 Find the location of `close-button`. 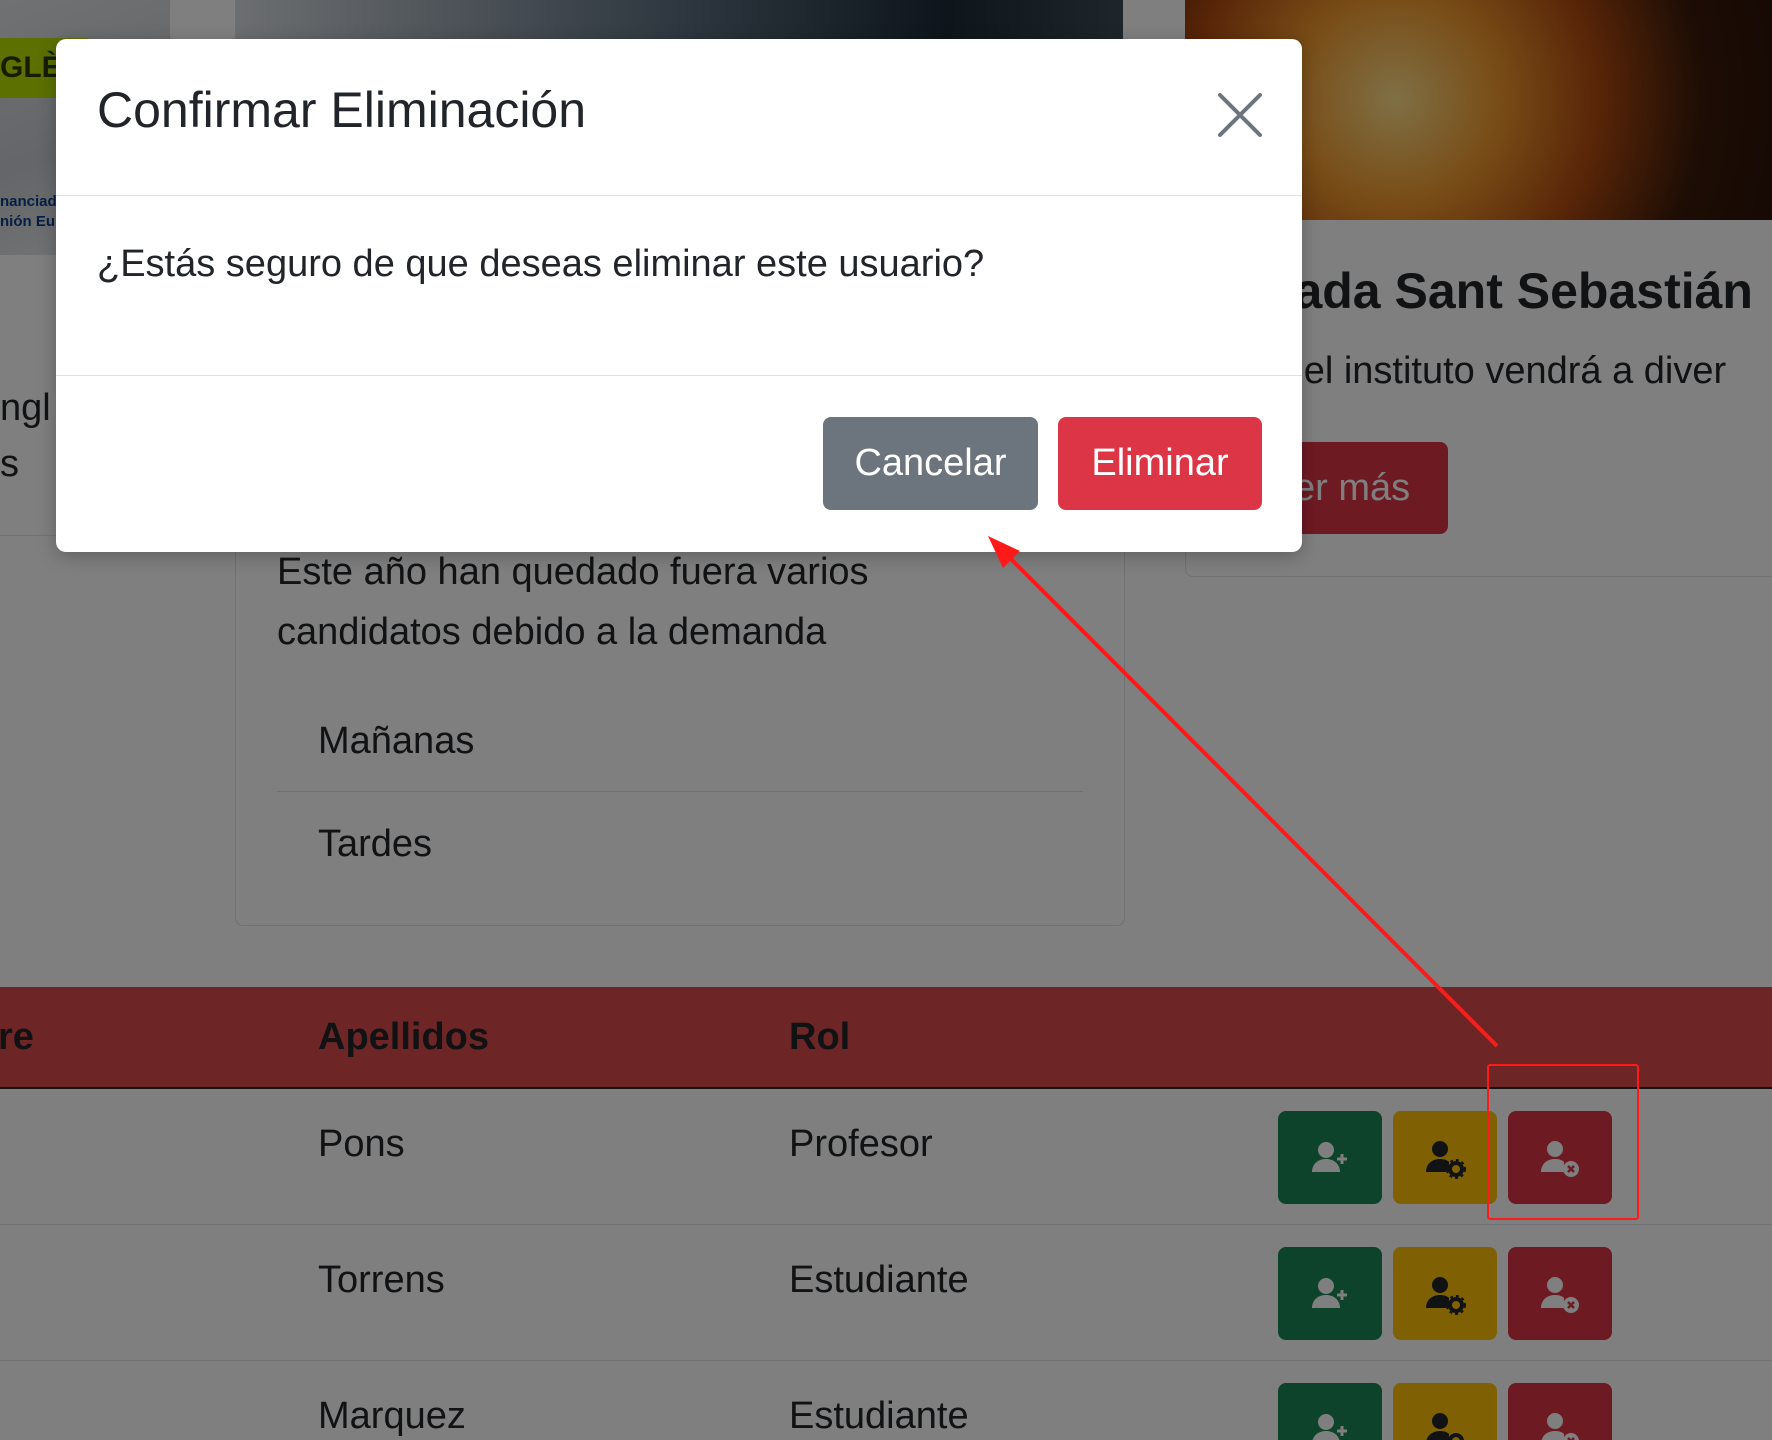

close-button is located at coordinates (1240, 115).